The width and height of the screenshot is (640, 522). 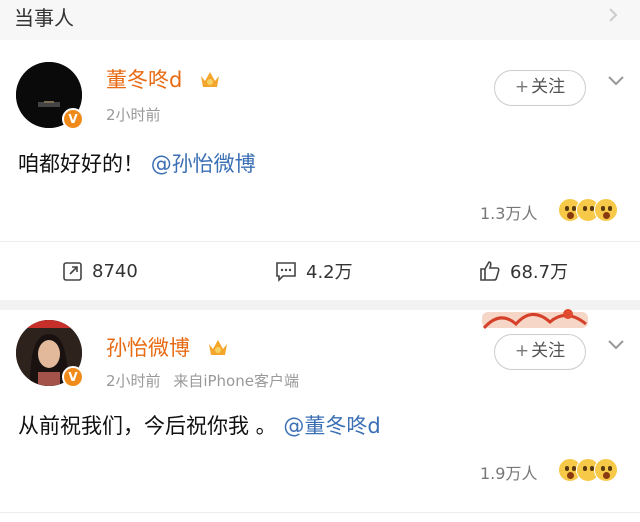 What do you see at coordinates (490, 271) in the screenshot?
I see `thumbs-up-icon` at bounding box center [490, 271].